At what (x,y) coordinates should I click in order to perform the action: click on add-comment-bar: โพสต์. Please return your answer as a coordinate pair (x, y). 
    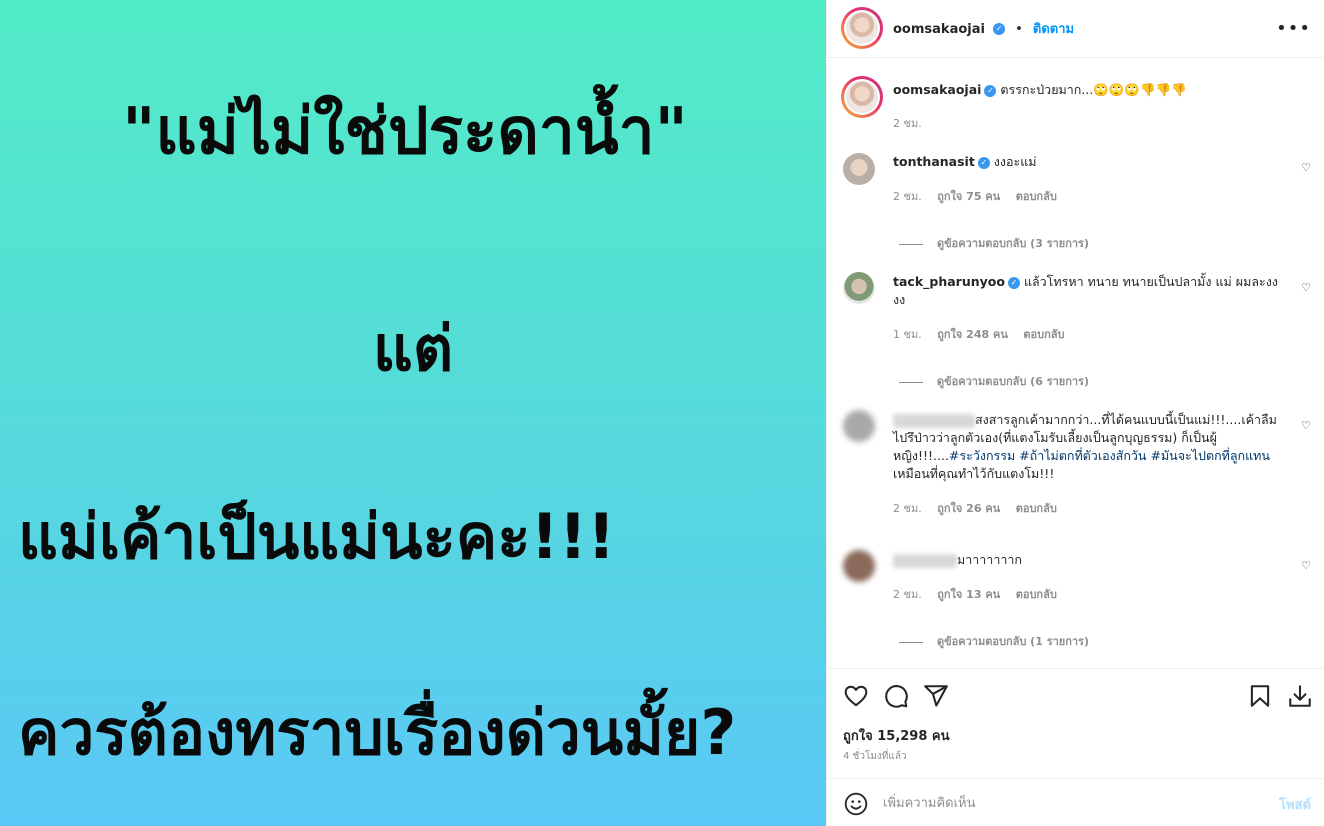
    Looking at the image, I should click on (1075, 802).